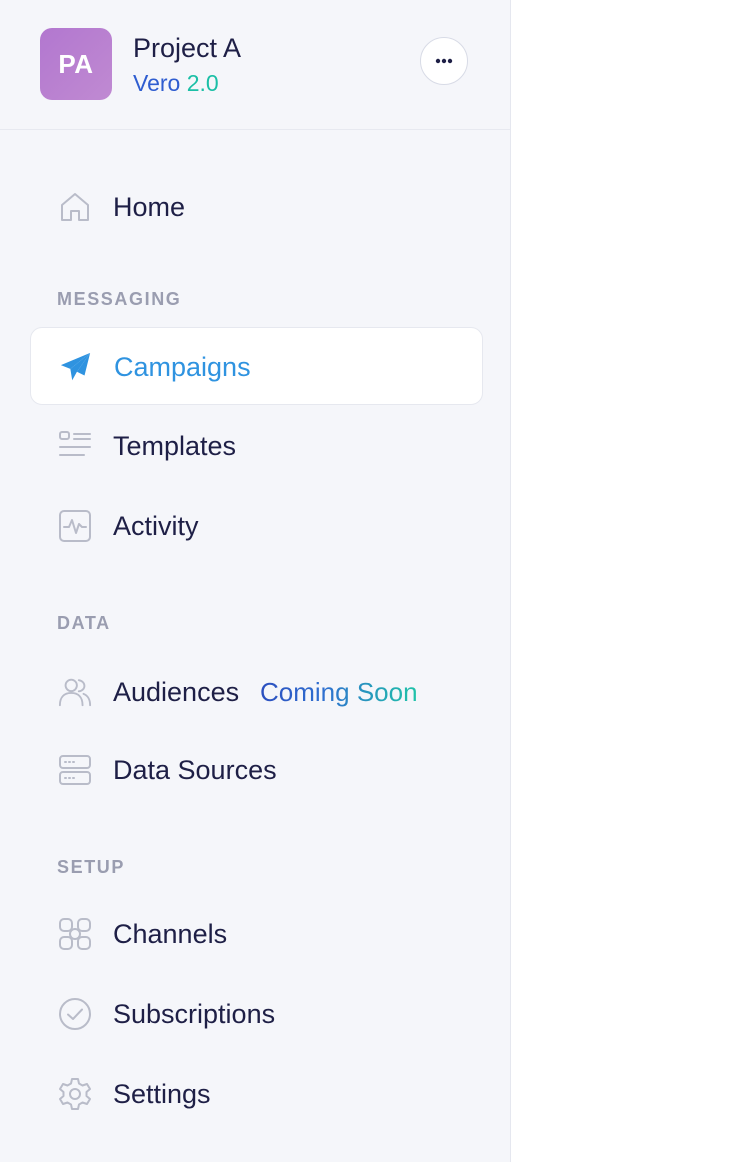 Image resolution: width=748 pixels, height=1162 pixels. Describe the element at coordinates (339, 692) in the screenshot. I see `coming-soon-badge: Coming Soon` at that location.